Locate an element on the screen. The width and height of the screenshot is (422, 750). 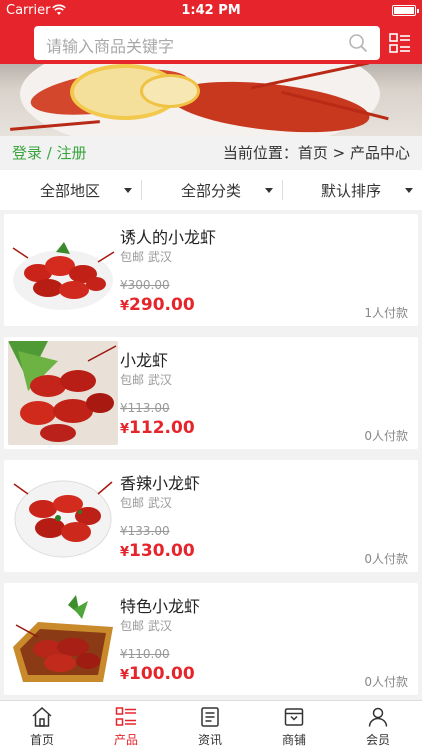
filter-sort-dropdown: 默认排序 is located at coordinates (371, 190).